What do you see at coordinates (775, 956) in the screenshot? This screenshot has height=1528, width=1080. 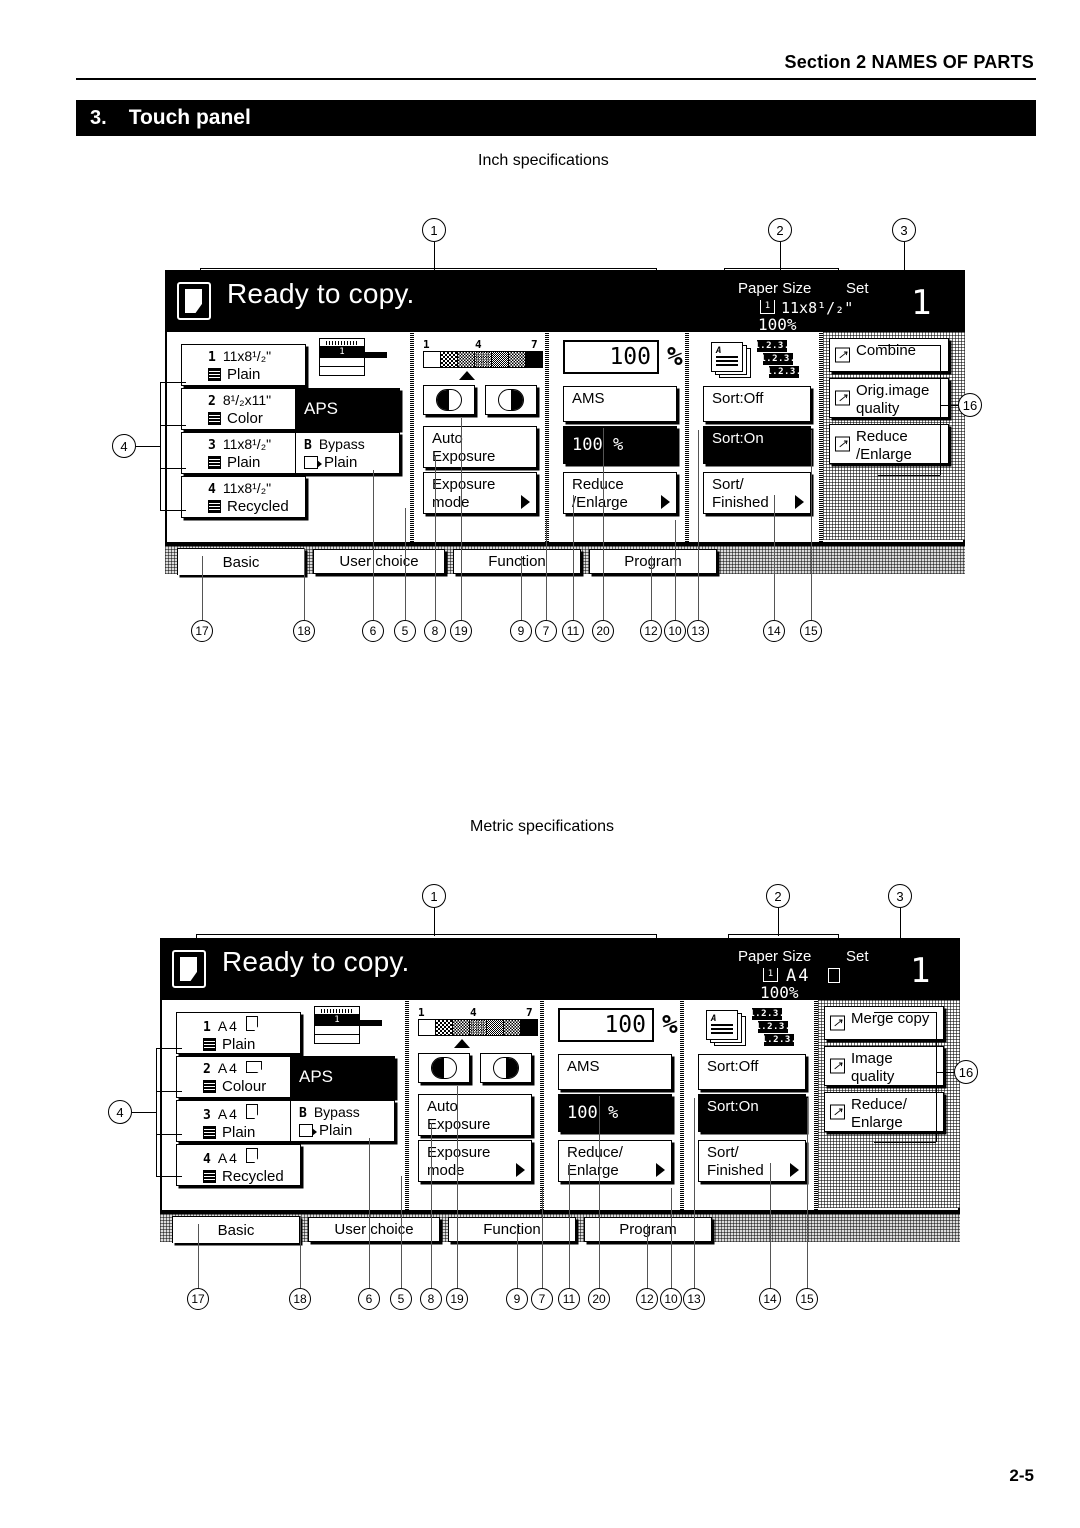 I see `metric-paper-size-label: Paper Size` at bounding box center [775, 956].